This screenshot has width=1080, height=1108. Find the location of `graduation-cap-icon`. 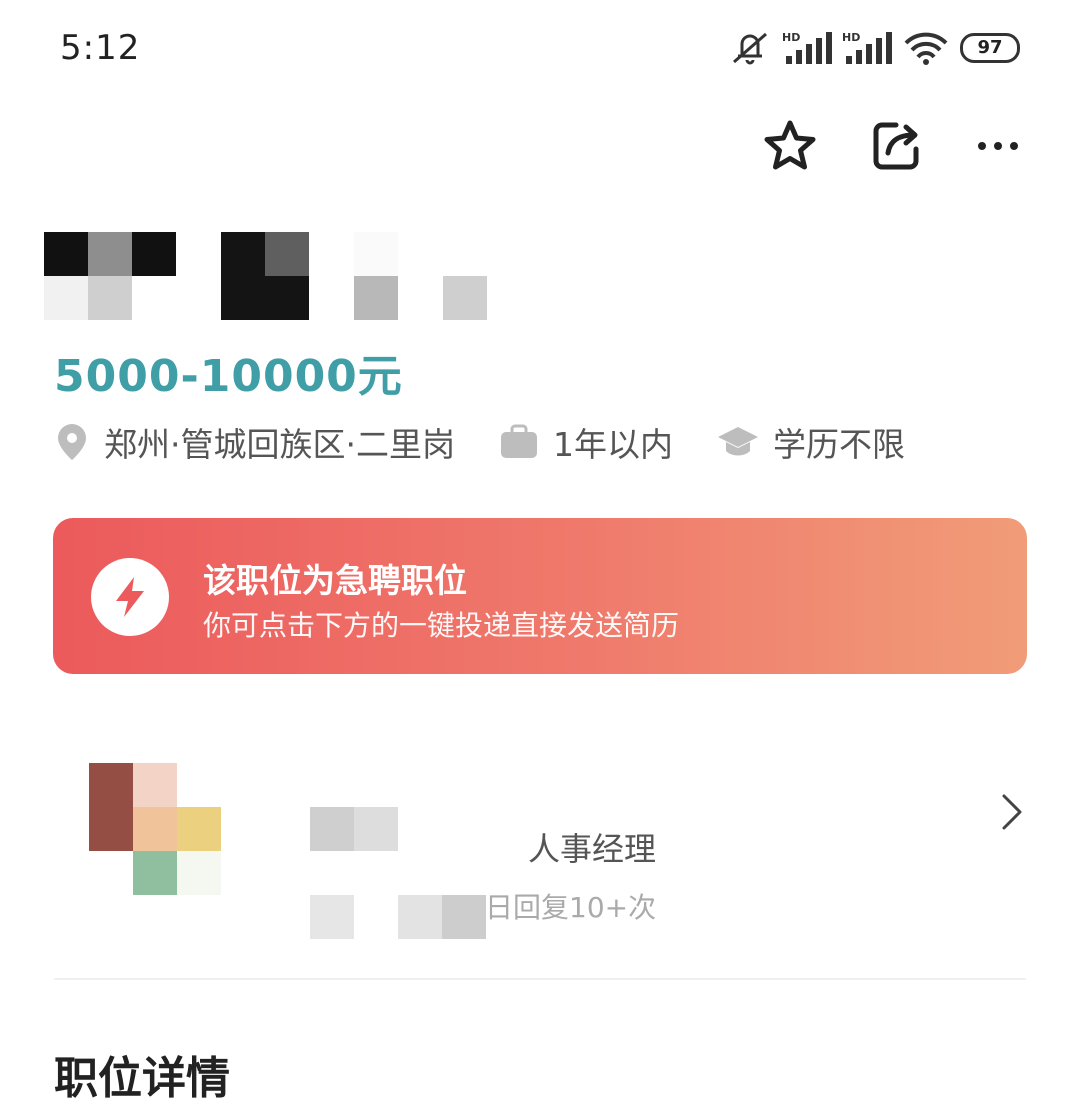

graduation-cap-icon is located at coordinates (737, 441).